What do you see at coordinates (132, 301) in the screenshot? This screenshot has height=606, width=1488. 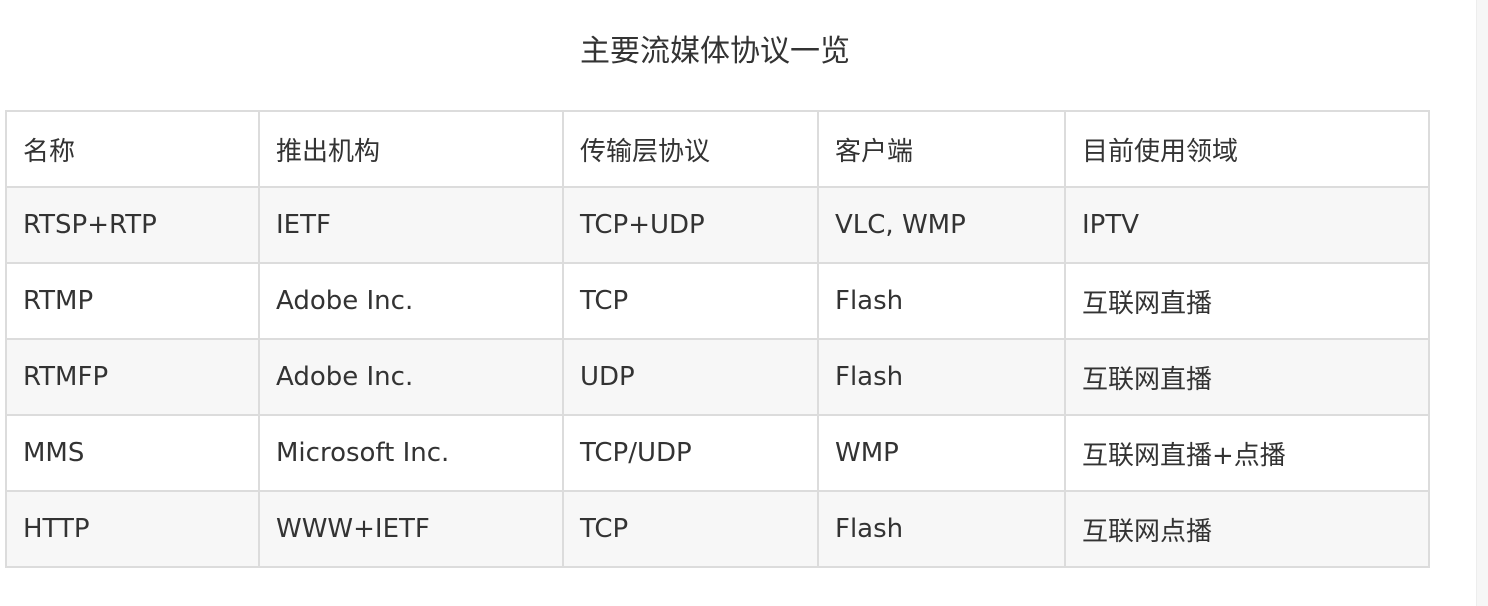 I see `cell-name: RTMP` at bounding box center [132, 301].